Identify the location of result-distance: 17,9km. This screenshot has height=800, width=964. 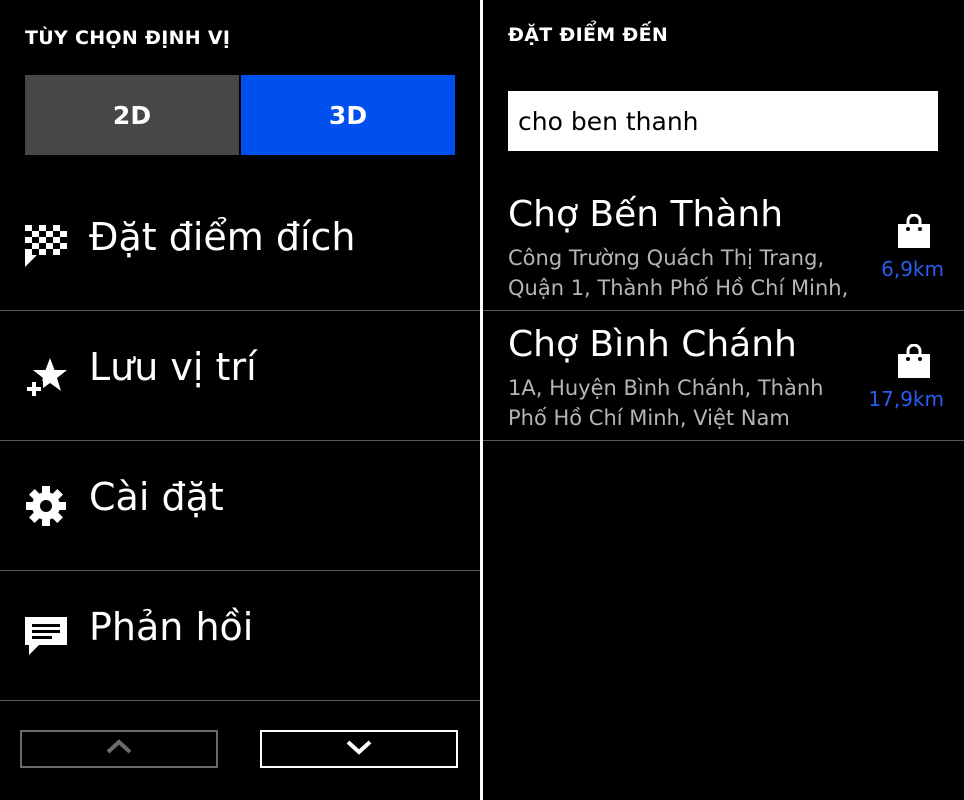
(906, 399).